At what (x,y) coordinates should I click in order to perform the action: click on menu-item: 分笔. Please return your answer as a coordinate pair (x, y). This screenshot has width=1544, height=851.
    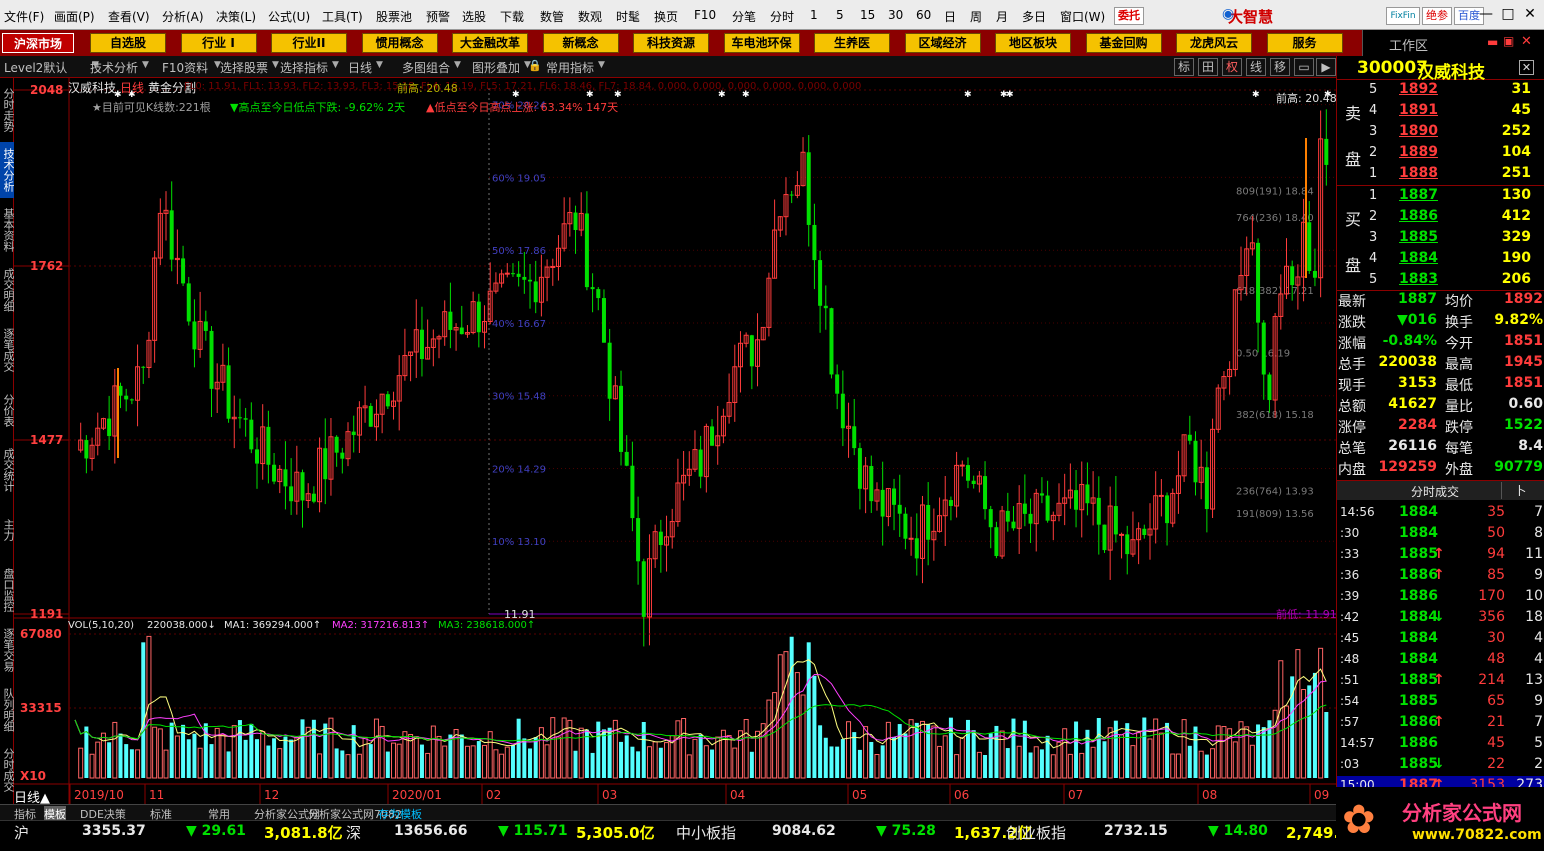
    Looking at the image, I should click on (744, 16).